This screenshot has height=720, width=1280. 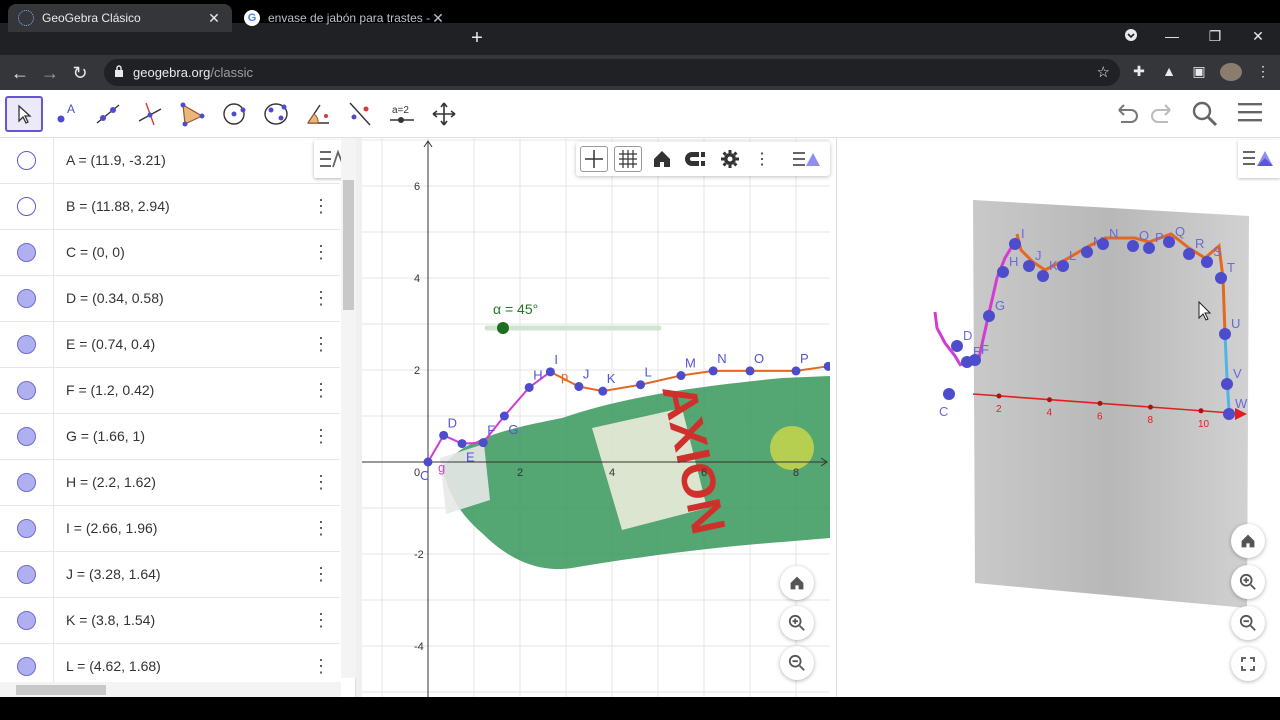 What do you see at coordinates (170, 391) in the screenshot?
I see `algebra-row: F = (1.2, 0.42) ⋮` at bounding box center [170, 391].